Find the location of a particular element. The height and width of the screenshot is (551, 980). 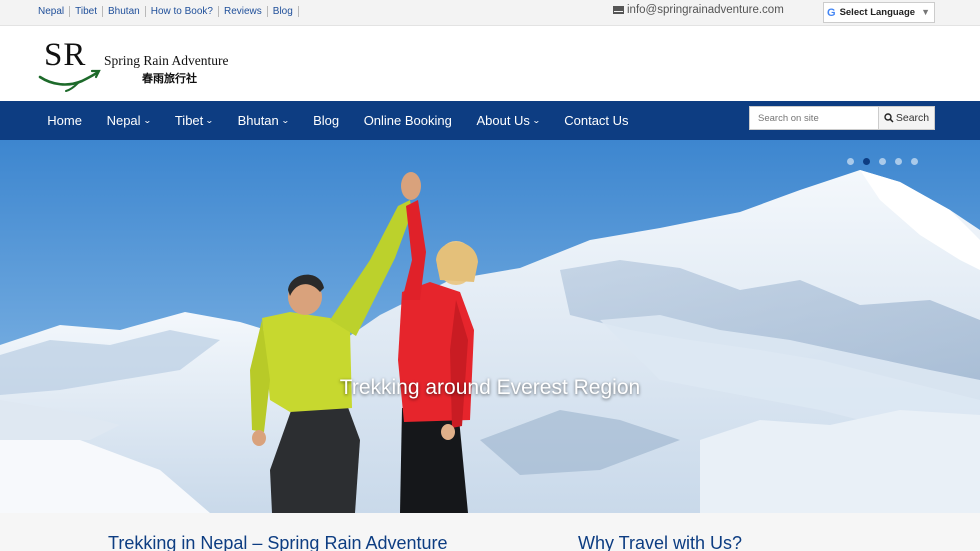

search-button: Search is located at coordinates (906, 118).